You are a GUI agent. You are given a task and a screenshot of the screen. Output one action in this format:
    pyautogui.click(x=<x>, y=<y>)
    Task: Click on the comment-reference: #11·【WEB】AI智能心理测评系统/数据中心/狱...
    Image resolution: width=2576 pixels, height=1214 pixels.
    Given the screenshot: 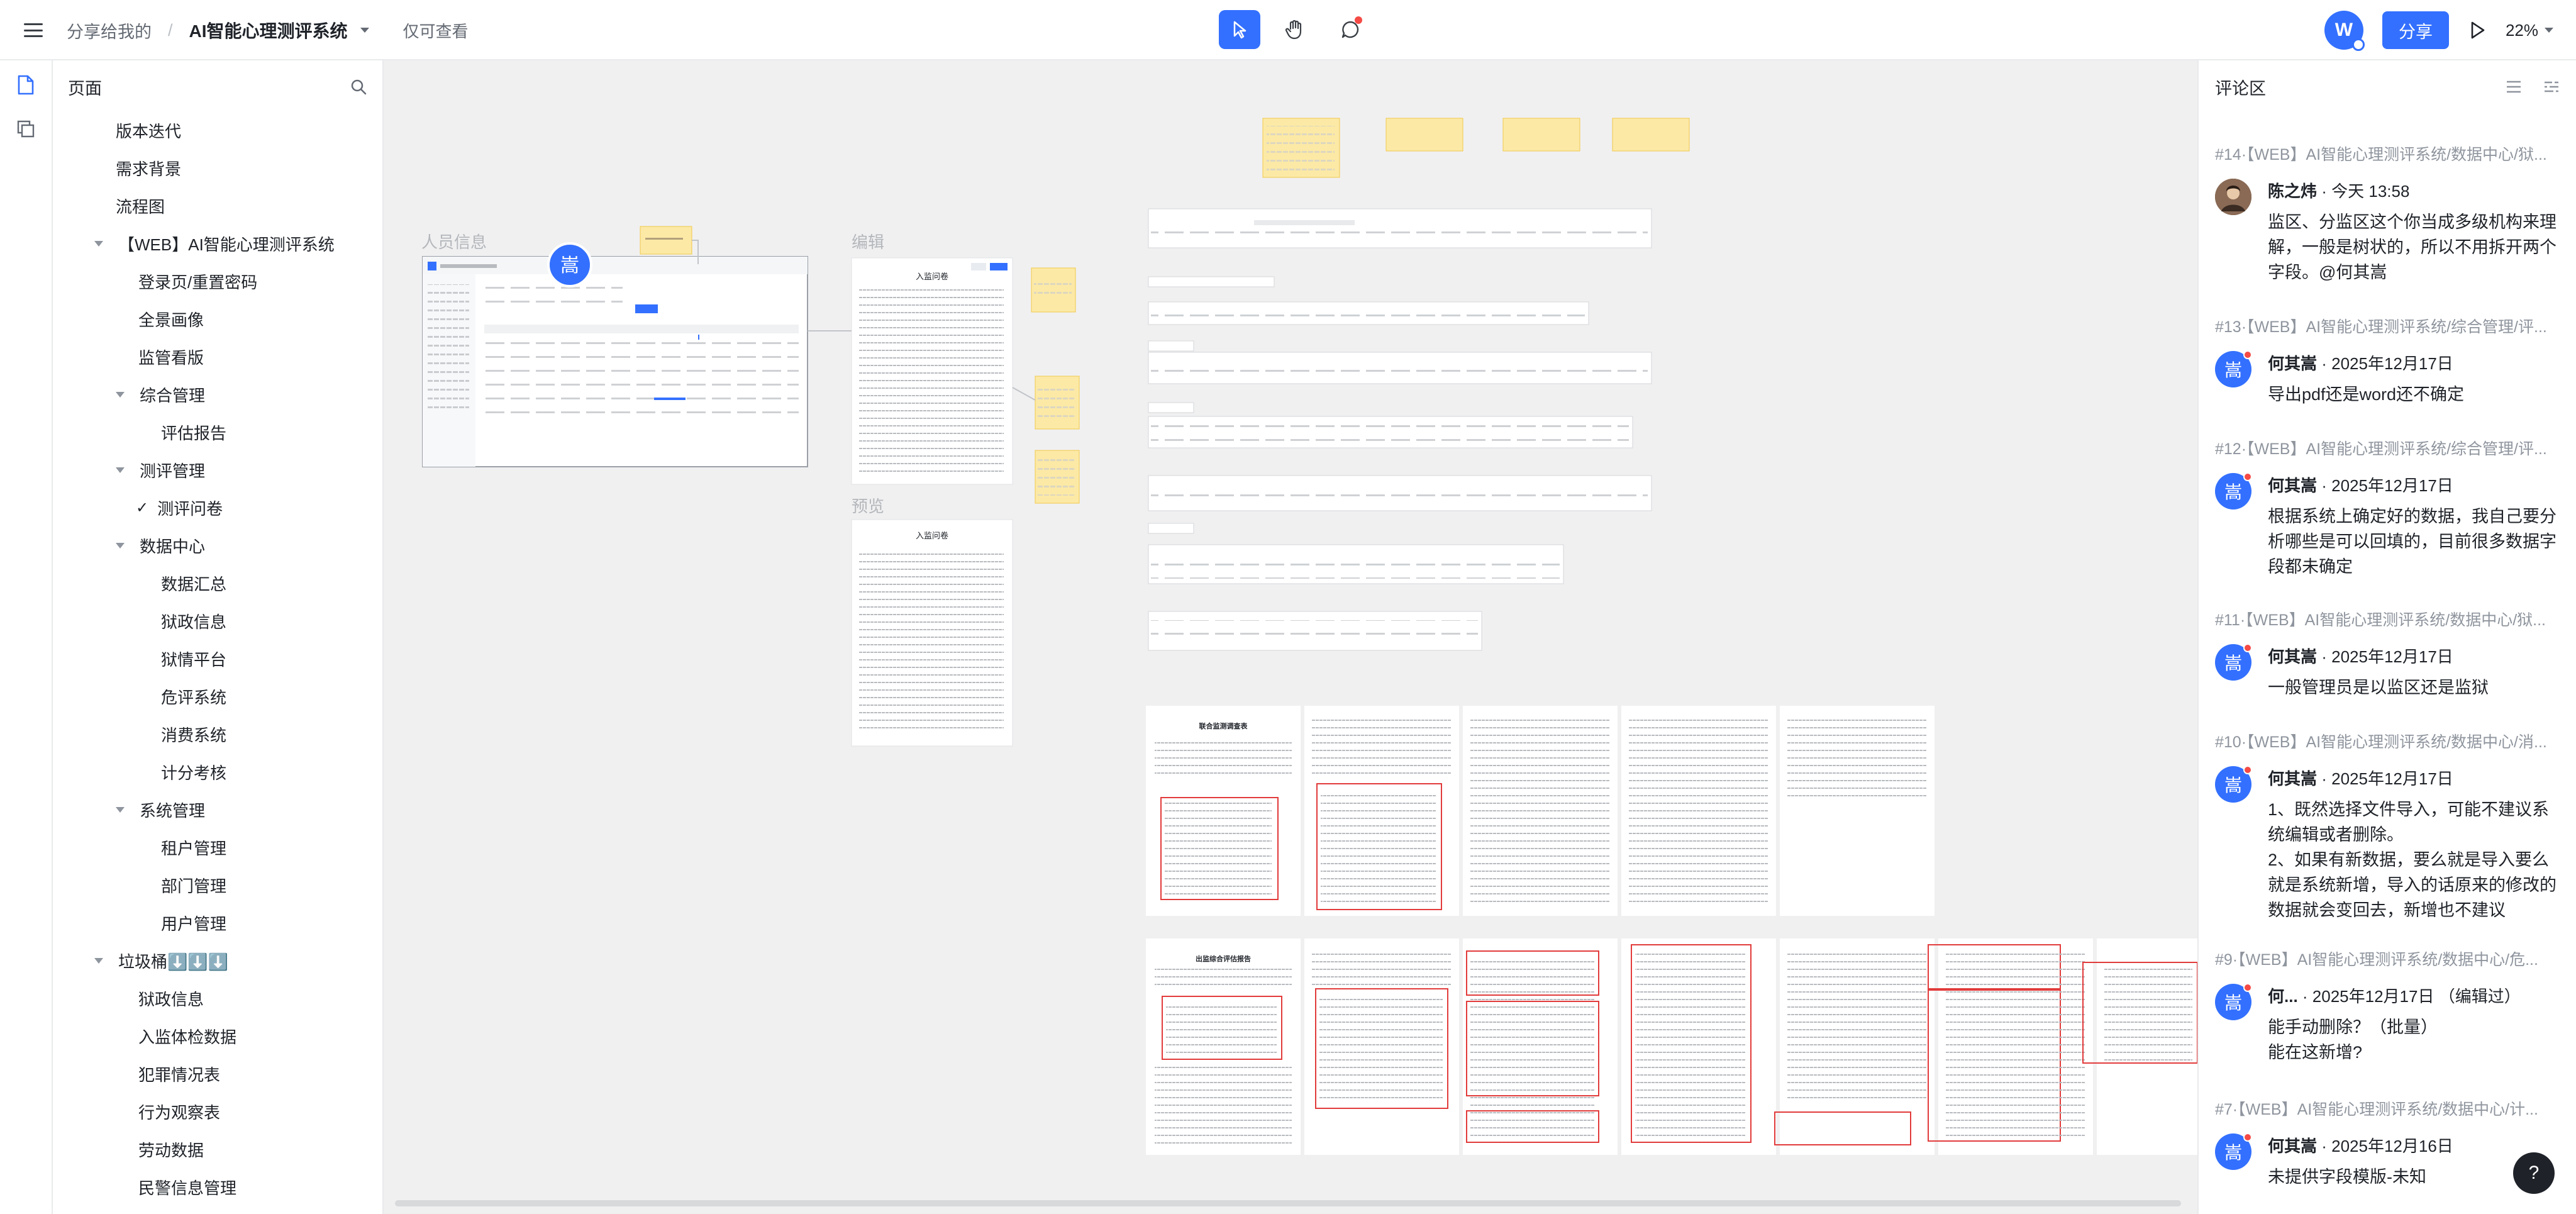 What is the action you would take?
    pyautogui.click(x=2385, y=619)
    